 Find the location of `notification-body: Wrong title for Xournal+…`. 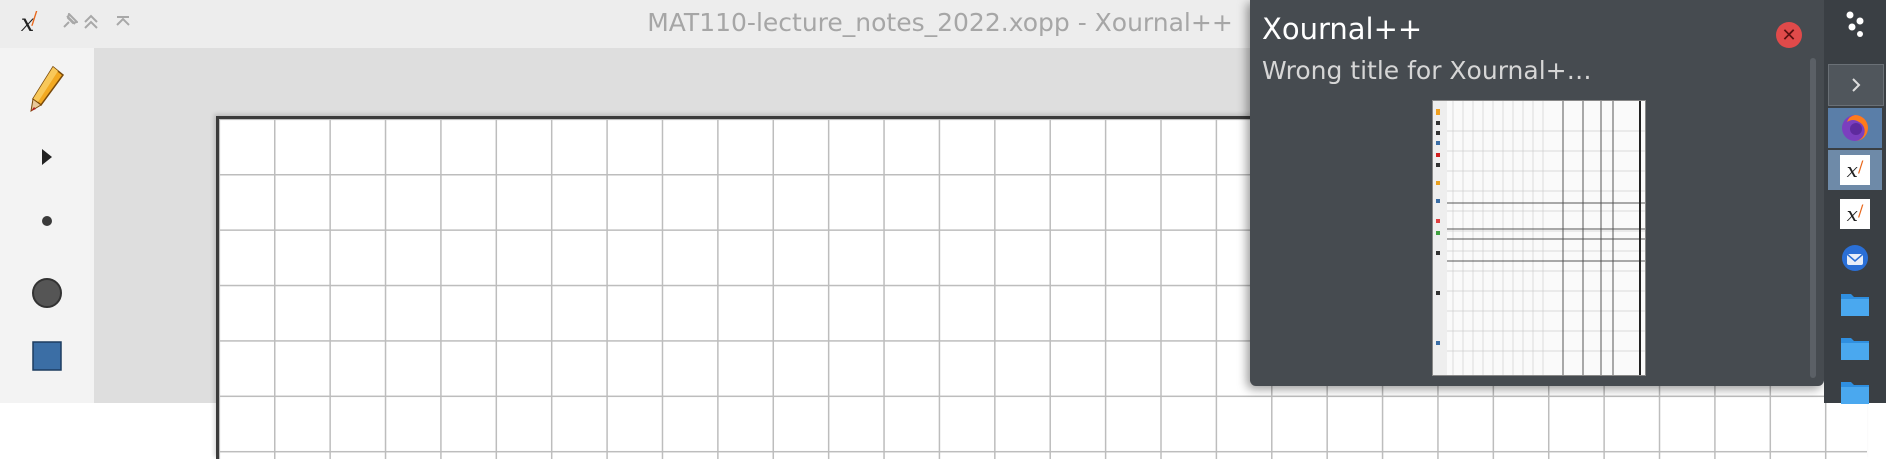

notification-body: Wrong title for Xournal+… is located at coordinates (1427, 70).